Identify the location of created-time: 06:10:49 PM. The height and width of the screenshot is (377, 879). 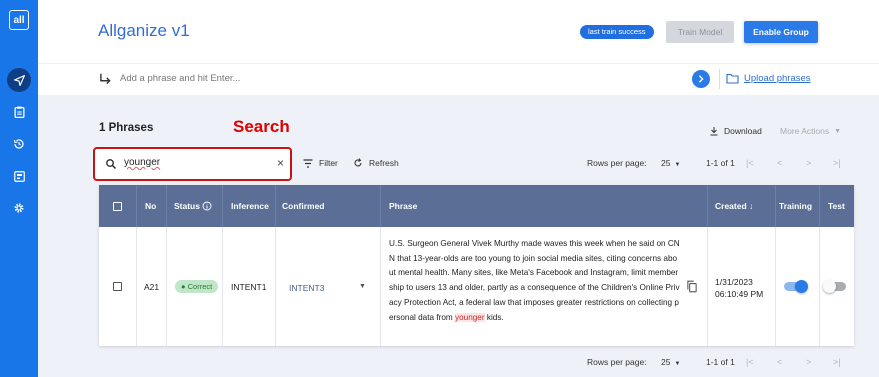
(739, 294).